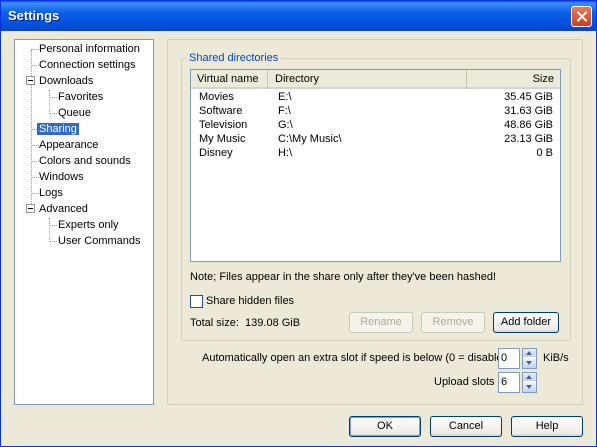 This screenshot has width=597, height=447. Describe the element at coordinates (68, 145) in the screenshot. I see `tree-item-appearance: Appearance` at that location.